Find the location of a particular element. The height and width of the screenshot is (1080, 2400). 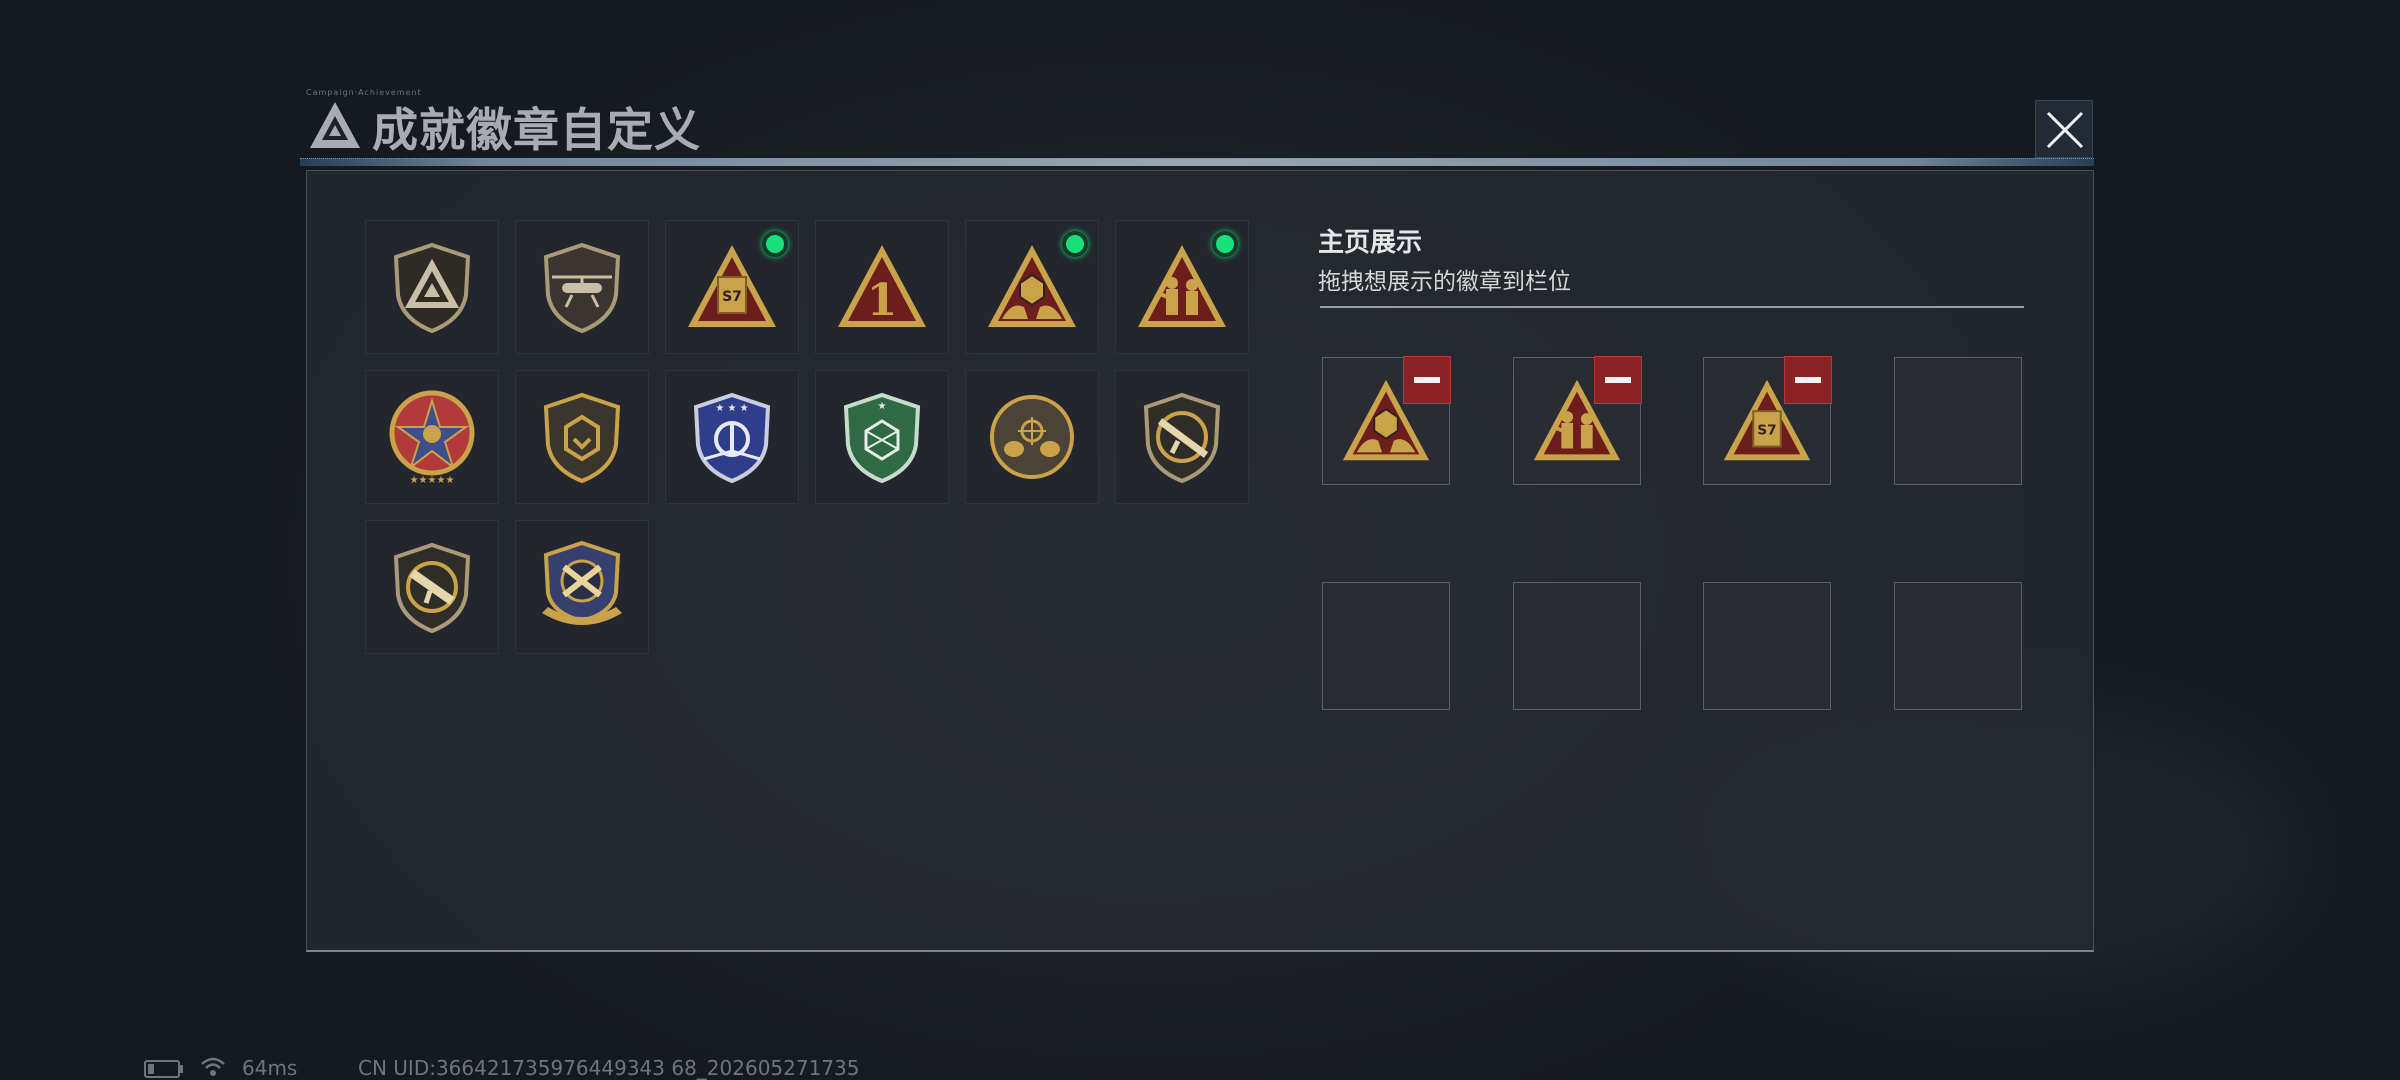

dialog-title: 成就徽章自定义 is located at coordinates (536, 130).